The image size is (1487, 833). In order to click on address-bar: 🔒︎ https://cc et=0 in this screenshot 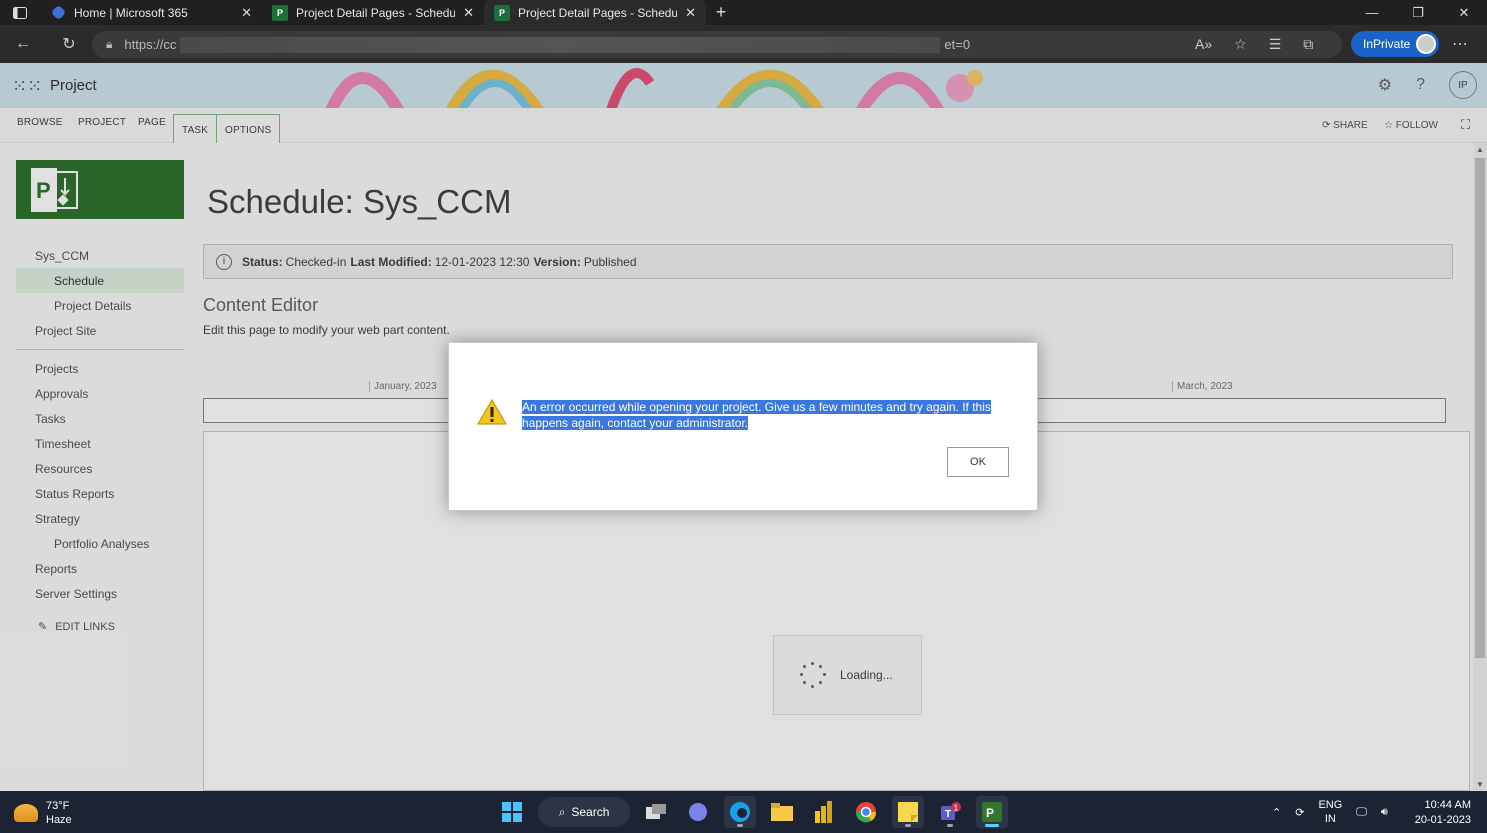, I will do `click(717, 44)`.